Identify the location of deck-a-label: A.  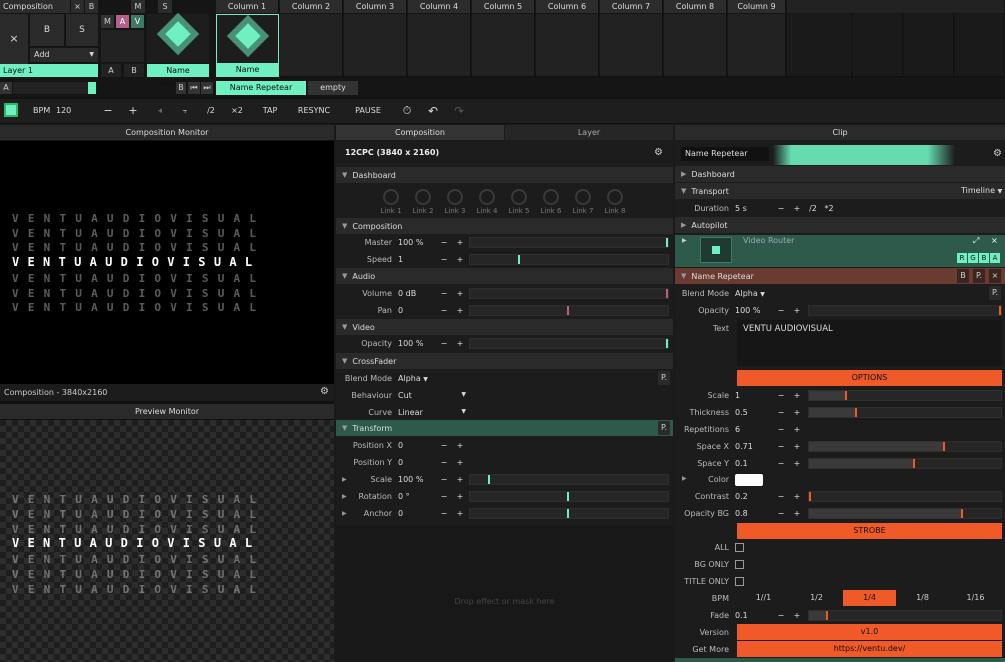
(6, 88).